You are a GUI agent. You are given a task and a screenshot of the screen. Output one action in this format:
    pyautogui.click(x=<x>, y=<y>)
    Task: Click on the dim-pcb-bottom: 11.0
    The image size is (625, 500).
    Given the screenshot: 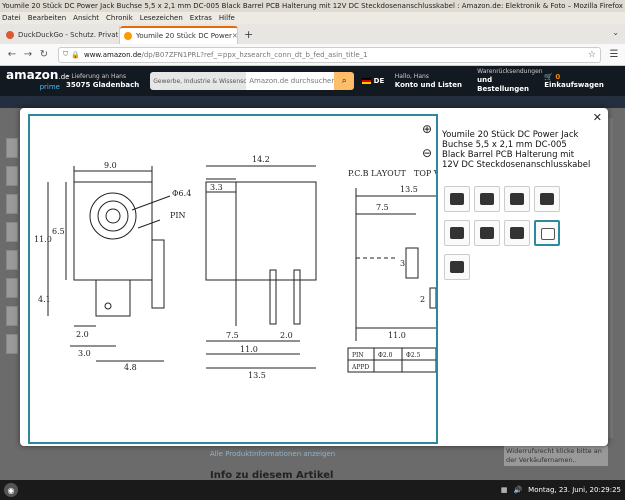 What is the action you would take?
    pyautogui.click(x=397, y=335)
    